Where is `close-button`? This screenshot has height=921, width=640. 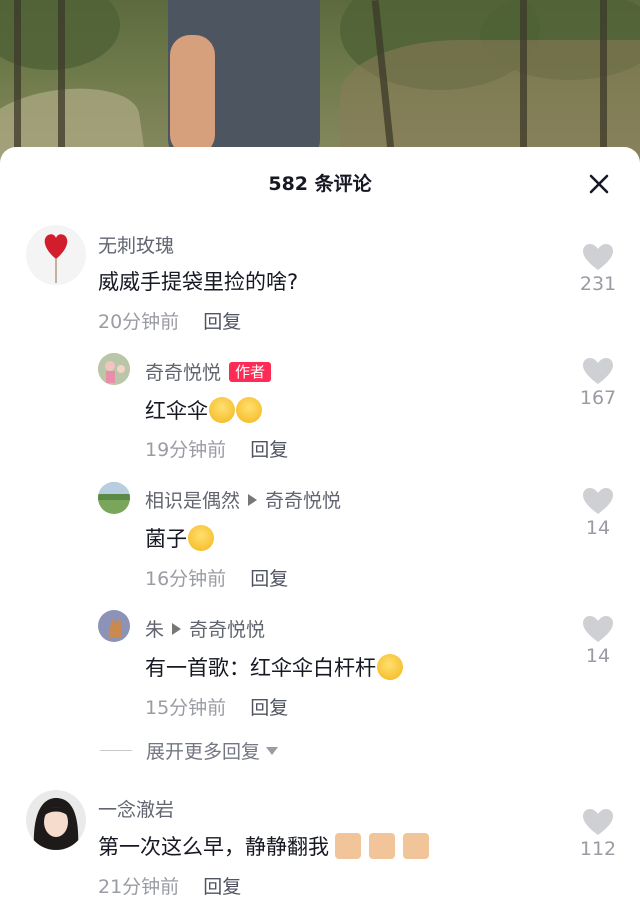 close-button is located at coordinates (599, 184).